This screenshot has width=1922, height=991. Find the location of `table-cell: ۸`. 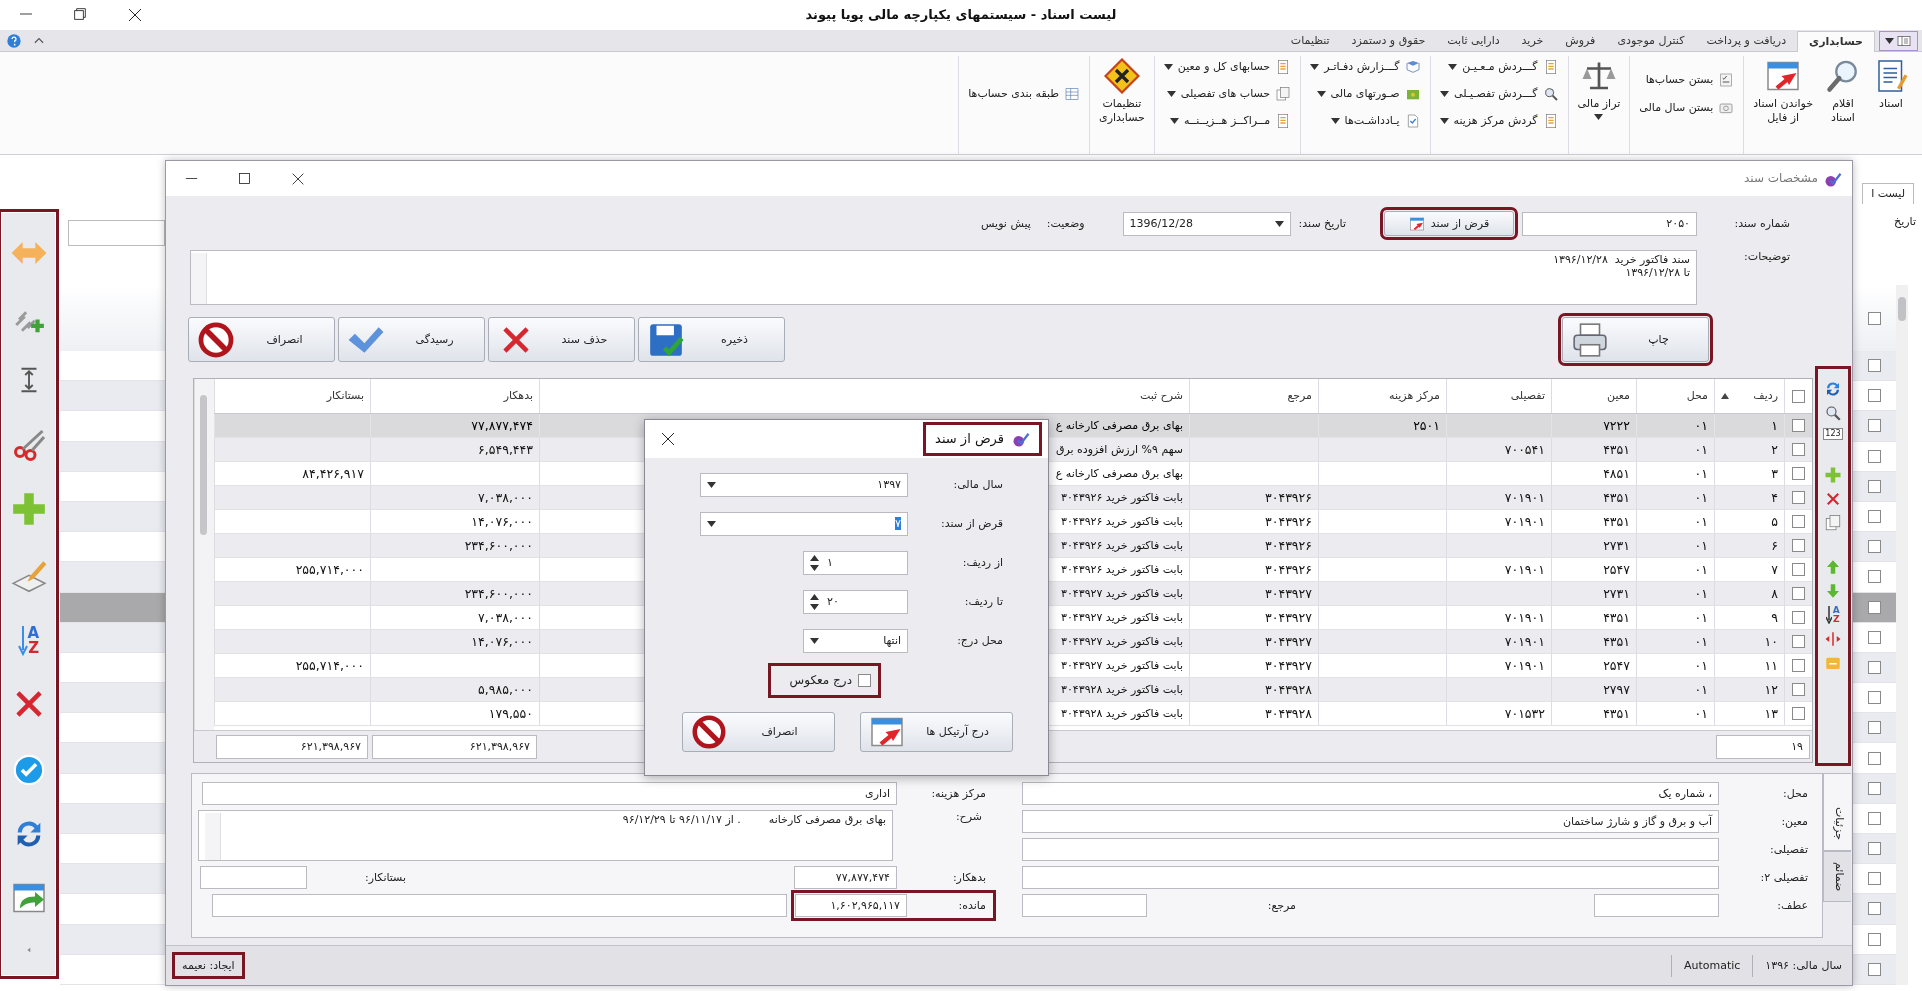

table-cell: ۸ is located at coordinates (1774, 593).